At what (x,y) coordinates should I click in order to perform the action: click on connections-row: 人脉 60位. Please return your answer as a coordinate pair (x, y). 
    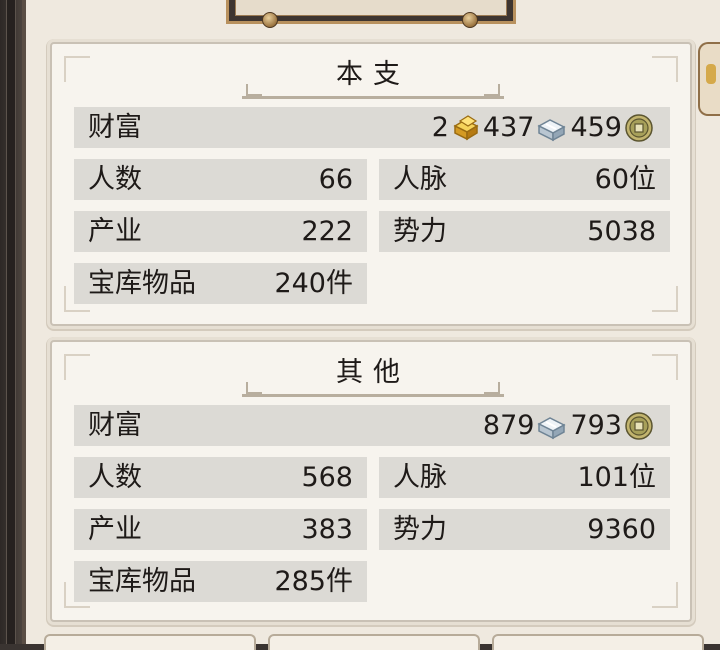
    Looking at the image, I should click on (524, 179).